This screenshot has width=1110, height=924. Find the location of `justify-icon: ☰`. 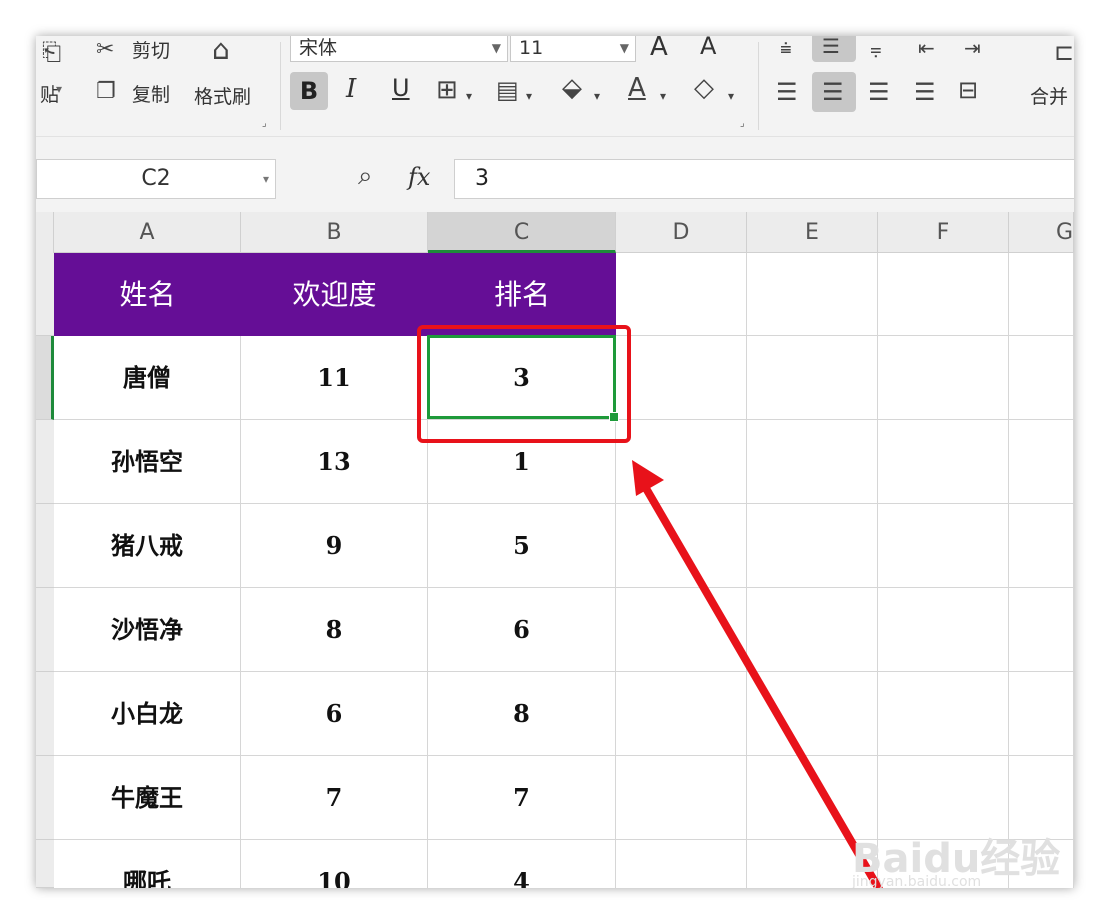

justify-icon: ☰ is located at coordinates (925, 92).